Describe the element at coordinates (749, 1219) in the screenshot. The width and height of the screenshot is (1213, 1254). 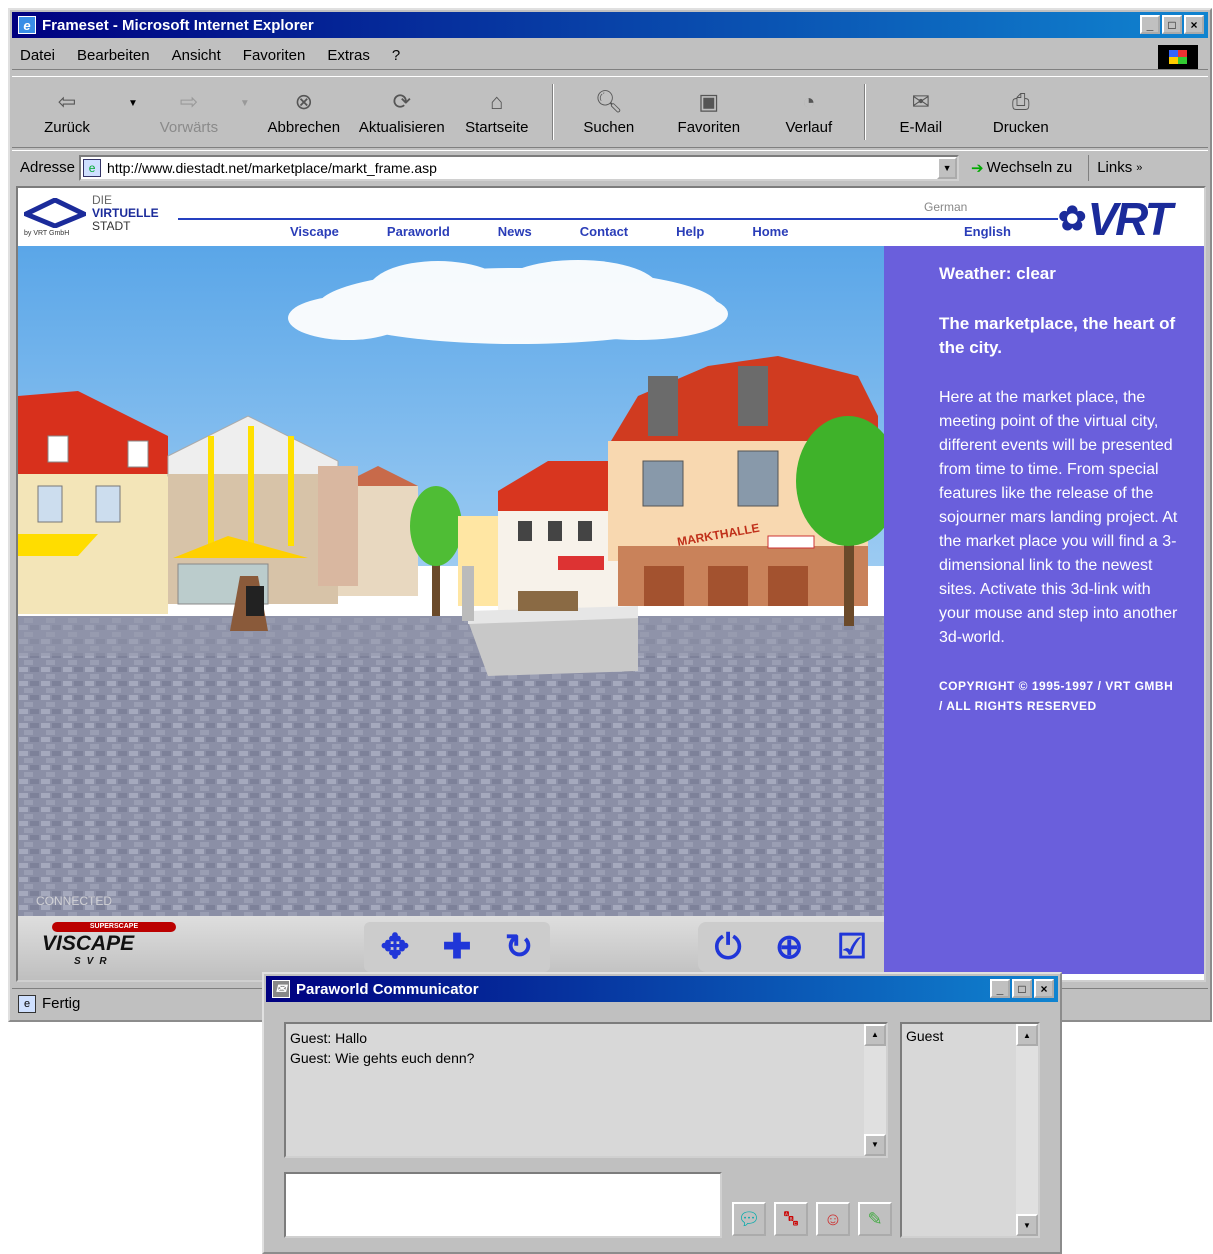
I see `speech-bubble-icon: 💬︎` at that location.